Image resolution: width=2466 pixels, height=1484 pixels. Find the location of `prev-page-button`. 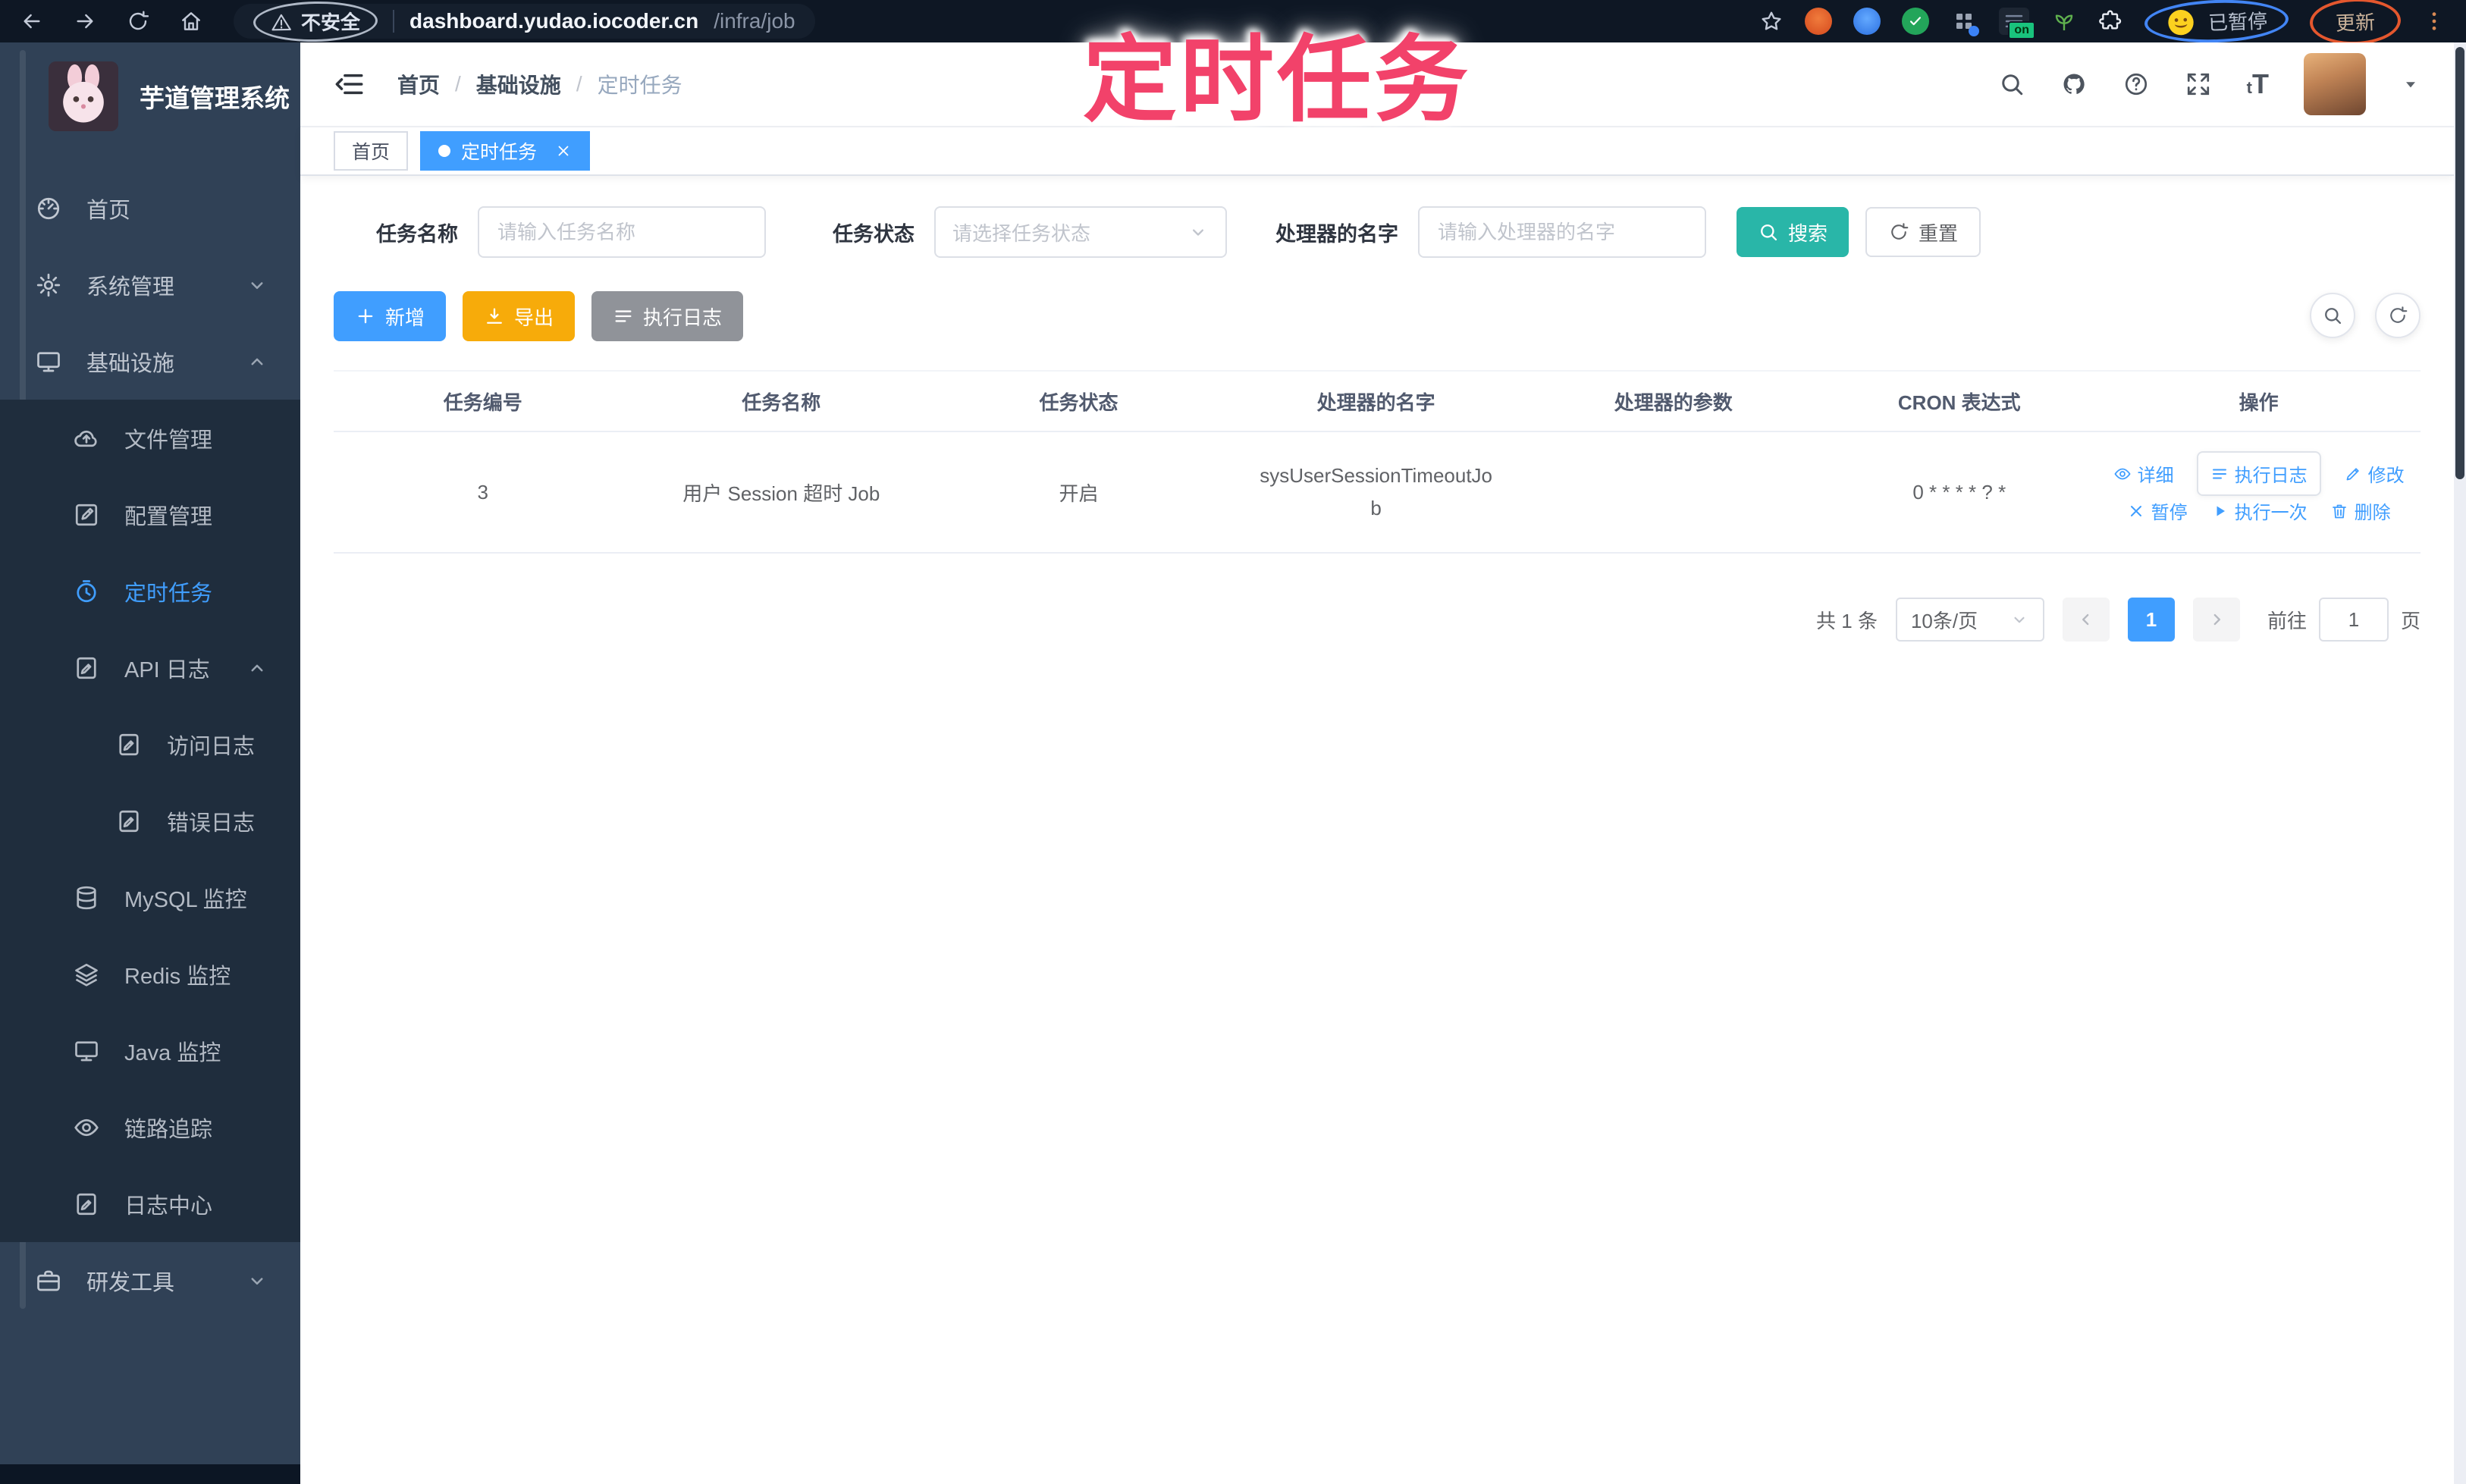

prev-page-button is located at coordinates (2086, 620).